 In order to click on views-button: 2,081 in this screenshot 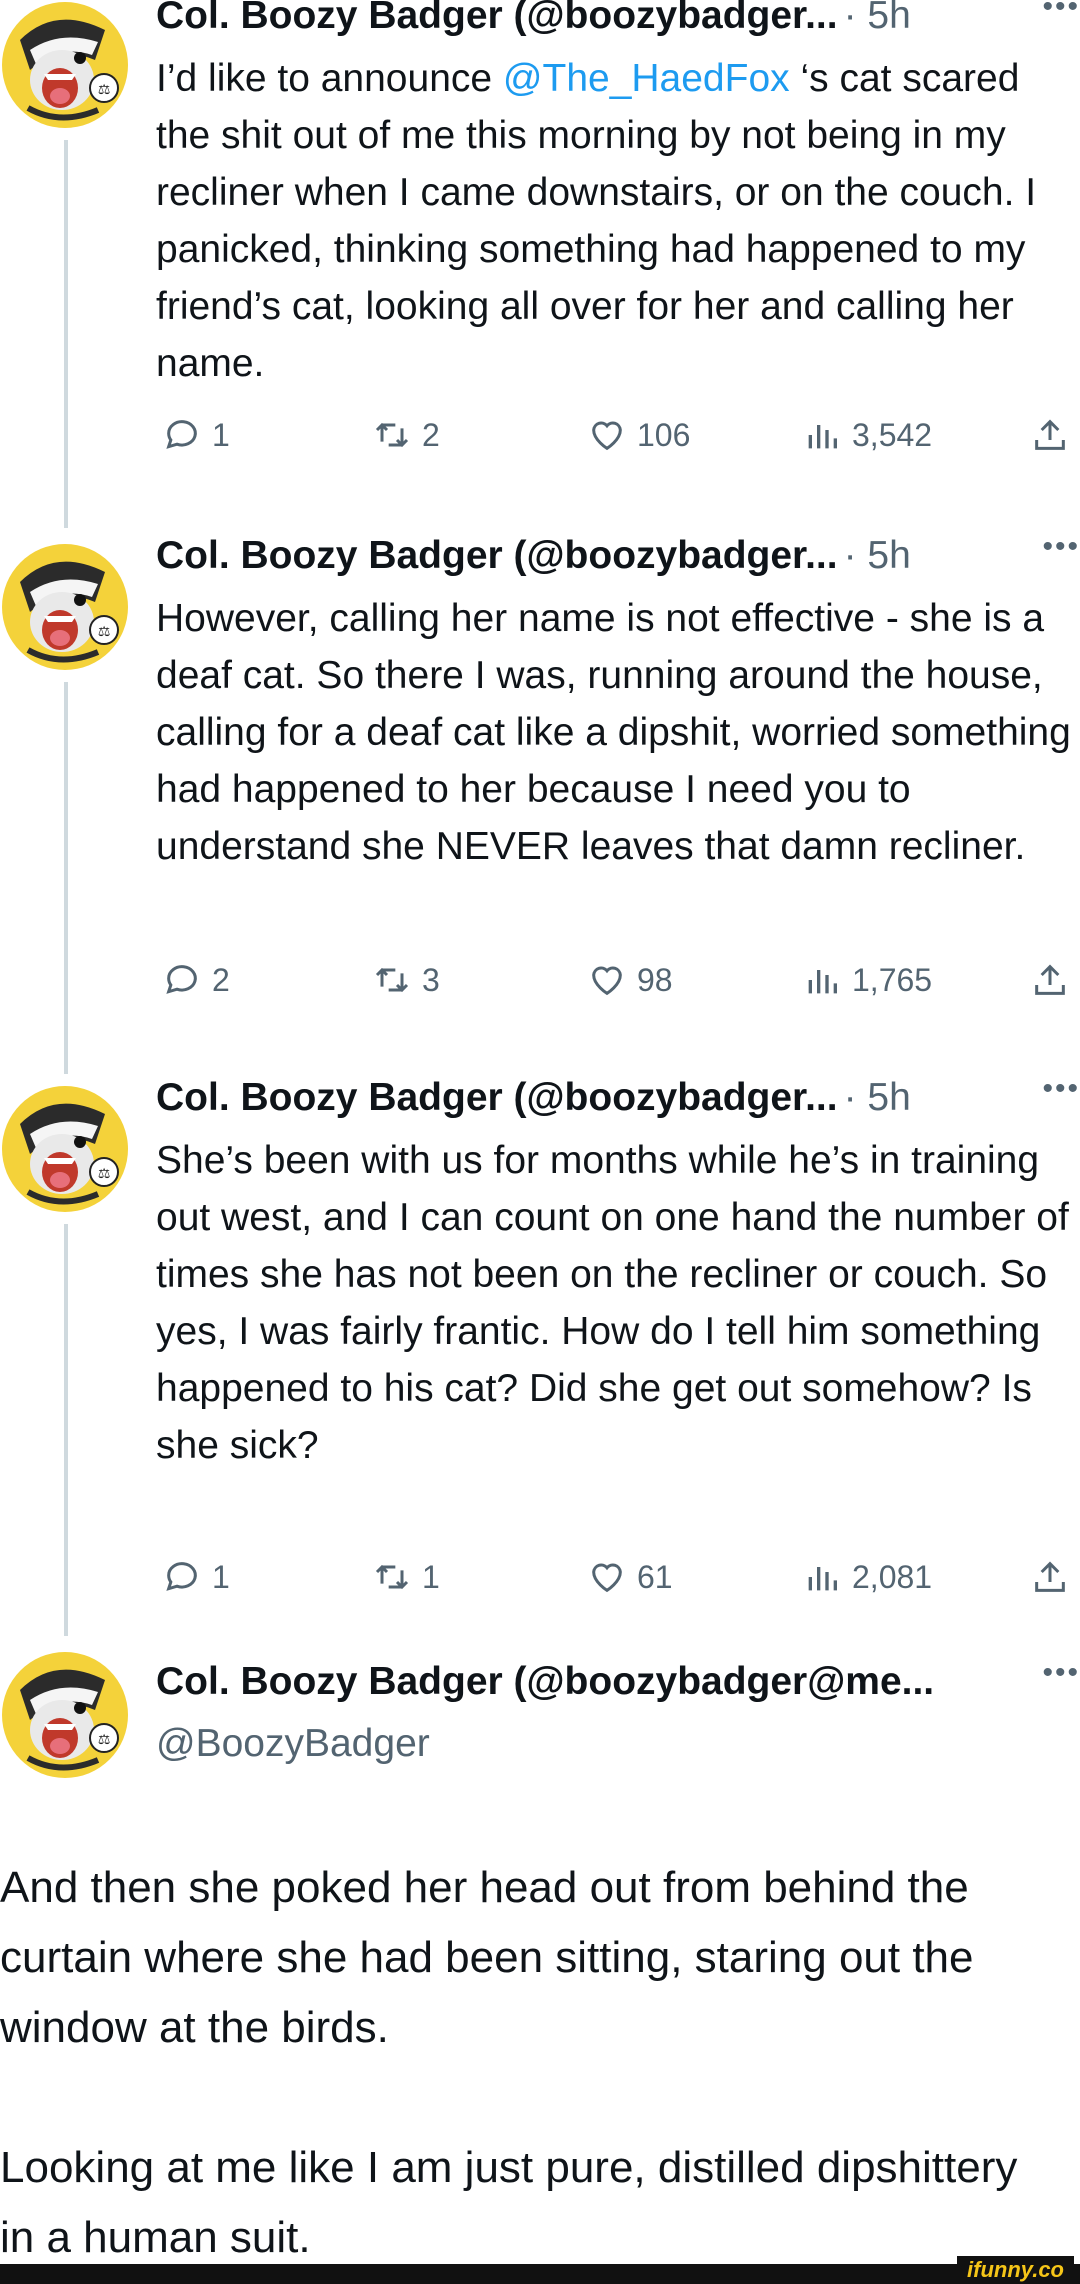, I will do `click(867, 1577)`.